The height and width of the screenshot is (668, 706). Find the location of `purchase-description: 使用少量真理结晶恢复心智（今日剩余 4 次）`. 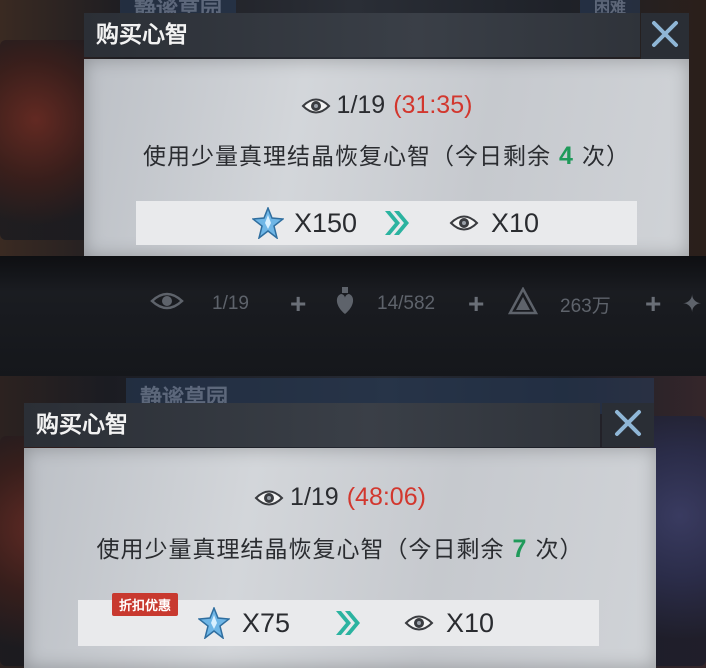

purchase-description: 使用少量真理结晶恢复心智（今日剩余 4 次） is located at coordinates (386, 154).